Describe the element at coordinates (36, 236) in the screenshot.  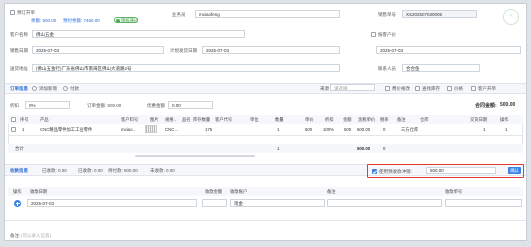
I see `note-input: (可以录入信息)` at that location.